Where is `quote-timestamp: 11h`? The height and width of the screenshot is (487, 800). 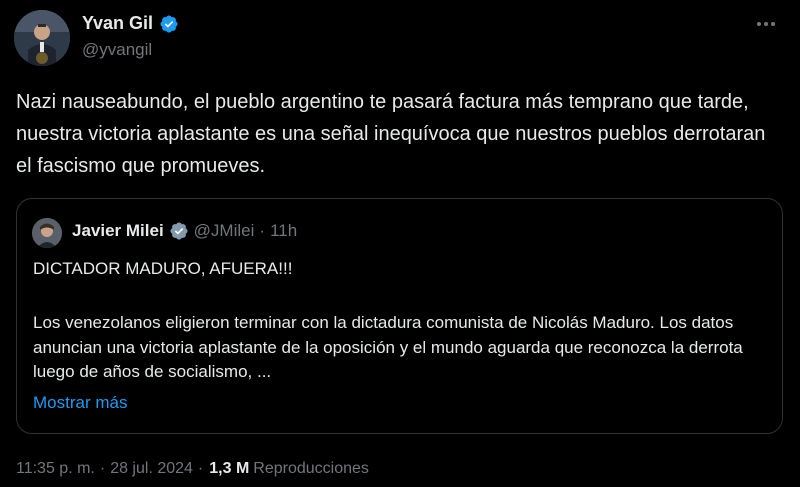 quote-timestamp: 11h is located at coordinates (283, 231).